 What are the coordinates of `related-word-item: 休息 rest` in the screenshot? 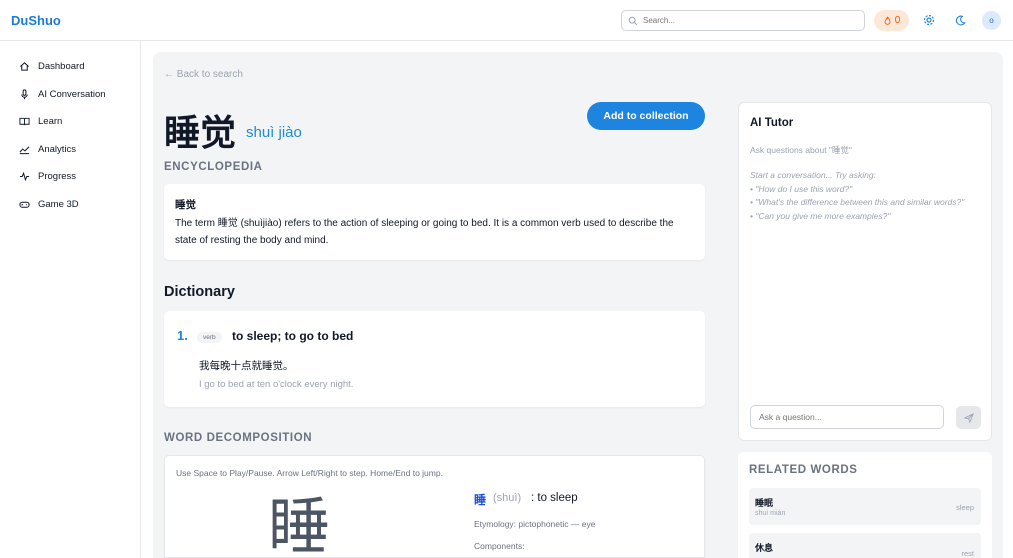 It's located at (865, 545).